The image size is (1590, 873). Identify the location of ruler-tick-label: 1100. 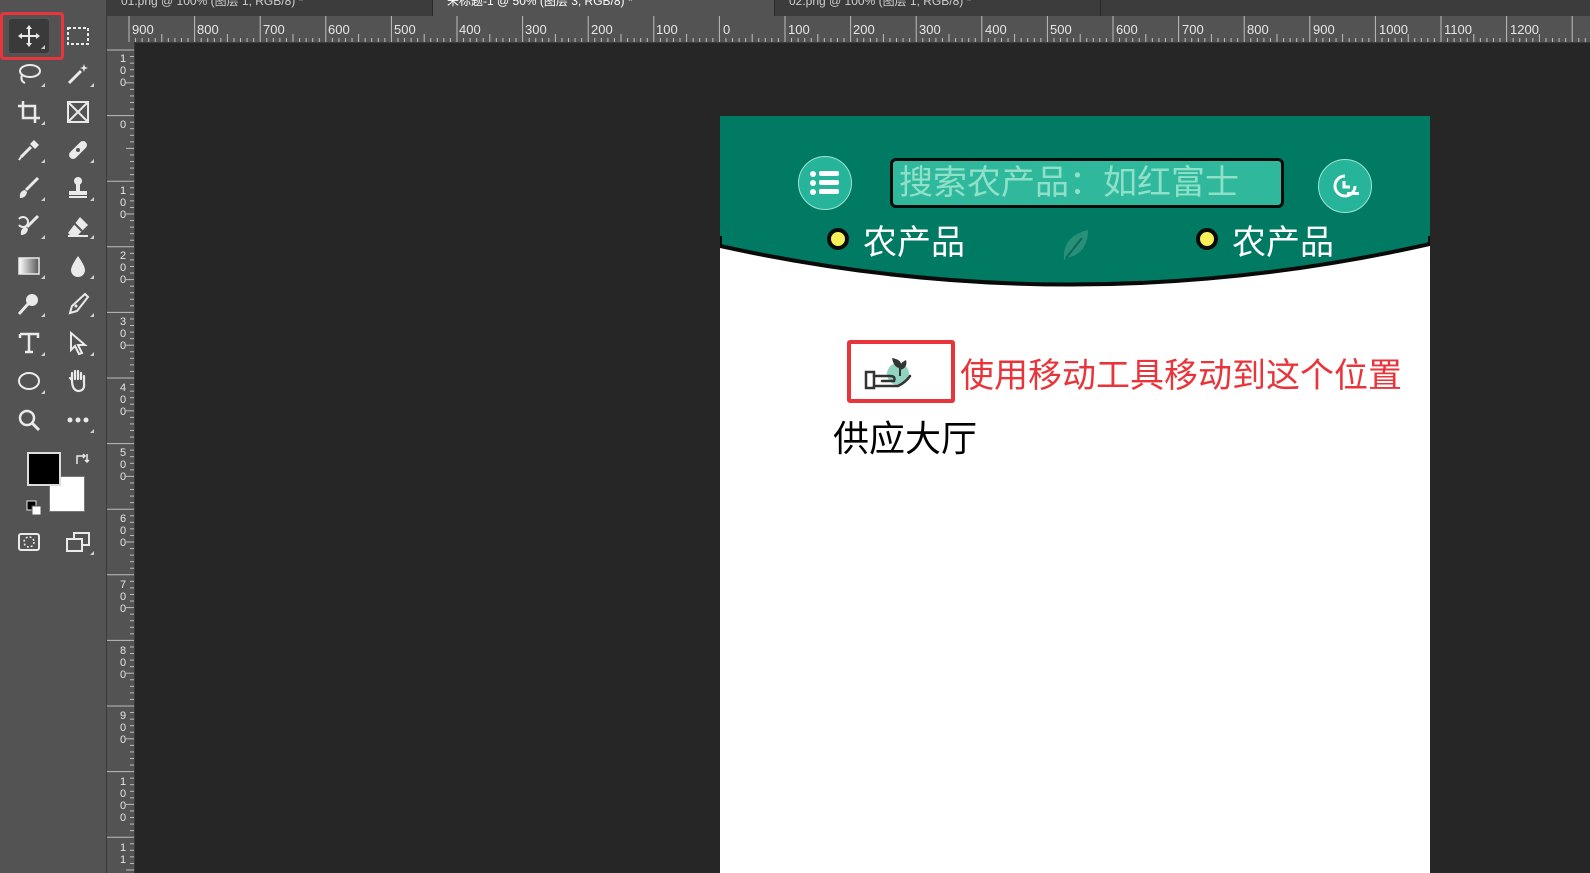
(1458, 29).